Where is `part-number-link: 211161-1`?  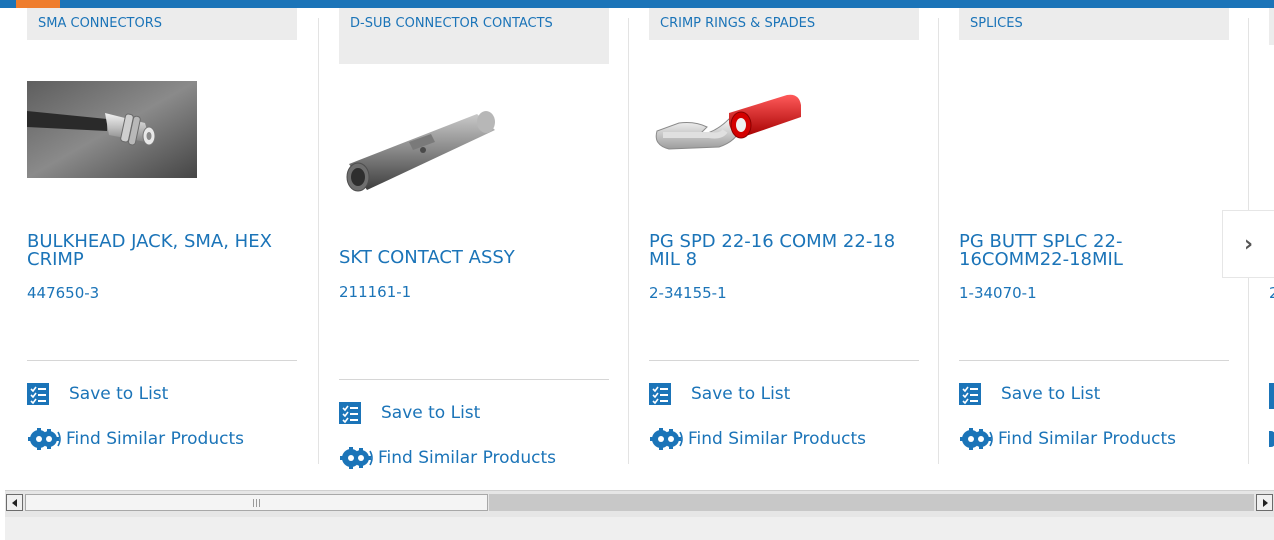
part-number-link: 211161-1 is located at coordinates (375, 292).